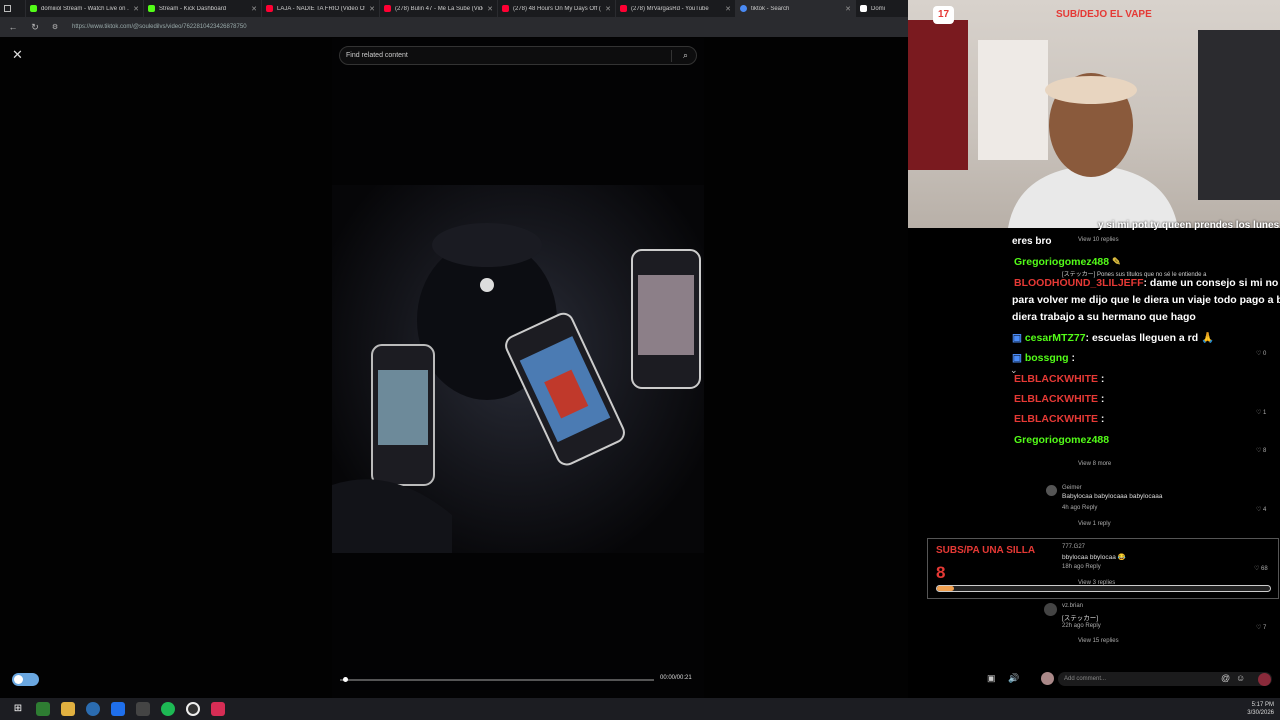  What do you see at coordinates (1080, 618) in the screenshot?
I see `comment-text: [ステッカー]` at bounding box center [1080, 618].